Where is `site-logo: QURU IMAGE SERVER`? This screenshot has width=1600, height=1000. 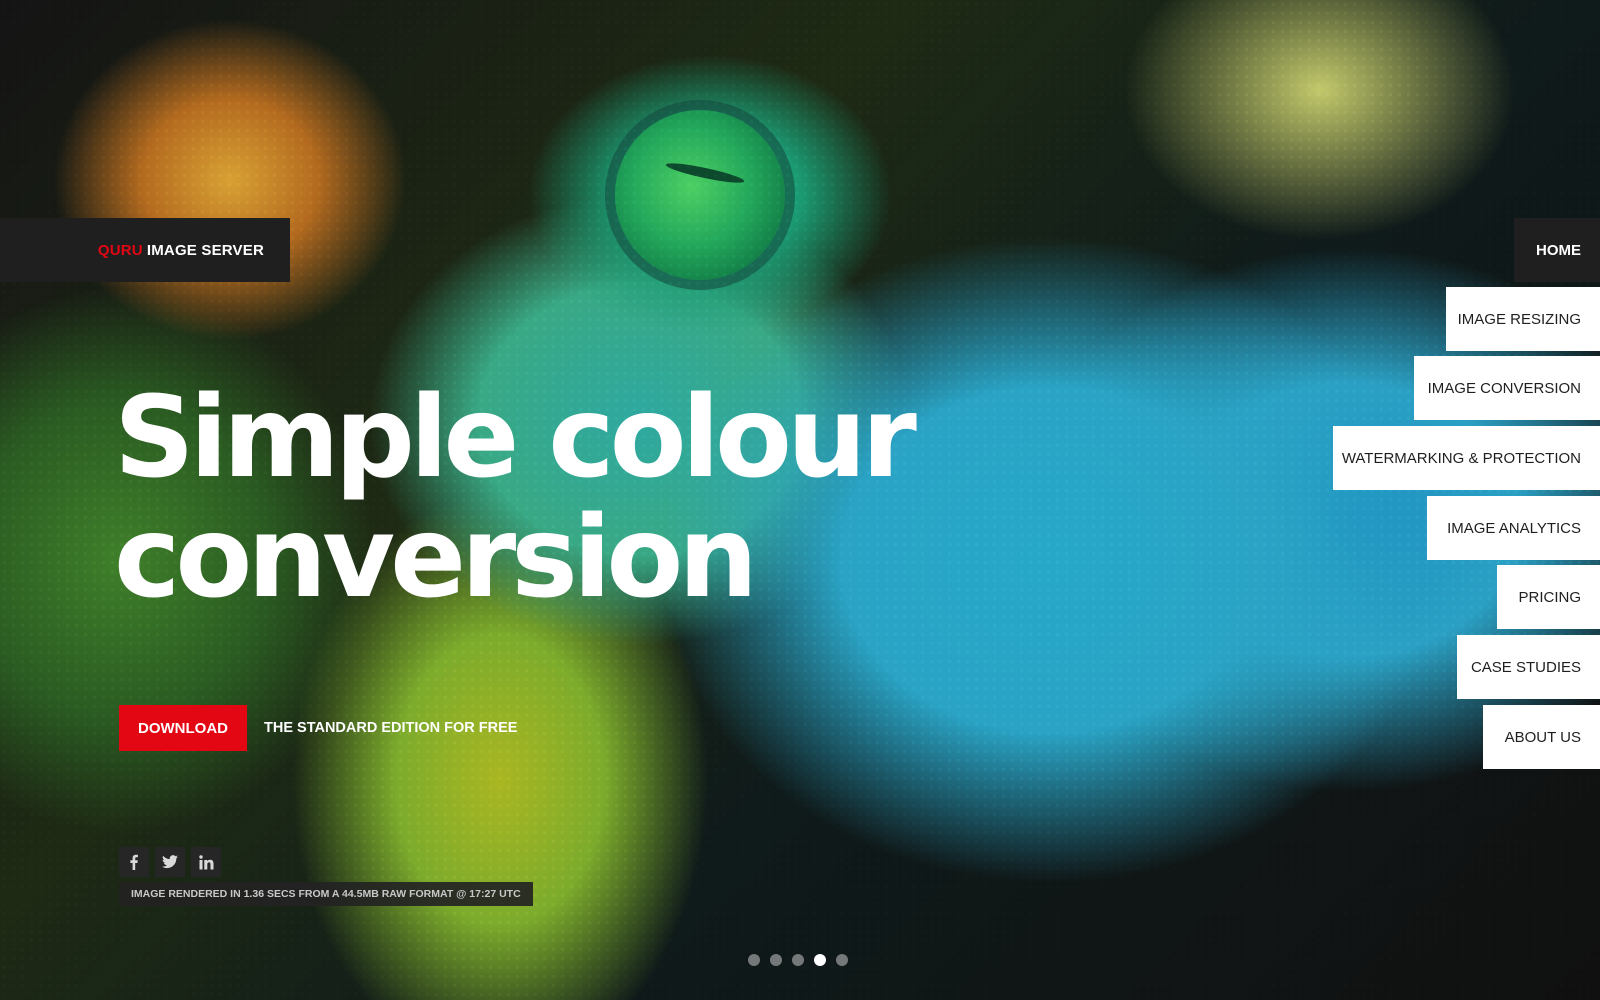 site-logo: QURU IMAGE SERVER is located at coordinates (145, 250).